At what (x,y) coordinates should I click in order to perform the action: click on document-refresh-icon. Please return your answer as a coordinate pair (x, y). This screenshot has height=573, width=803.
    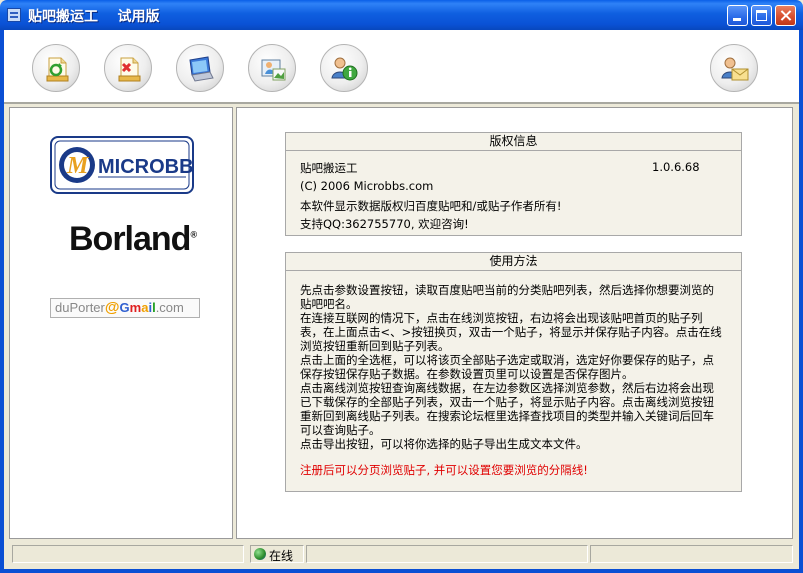
    Looking at the image, I should click on (57, 69).